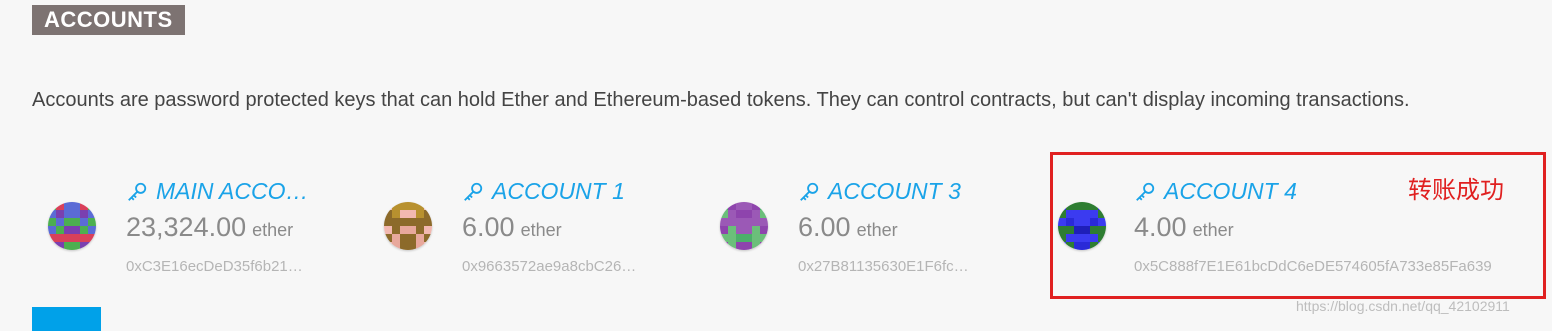  What do you see at coordinates (186, 227) in the screenshot?
I see `balance-amount: 23,324.00` at bounding box center [186, 227].